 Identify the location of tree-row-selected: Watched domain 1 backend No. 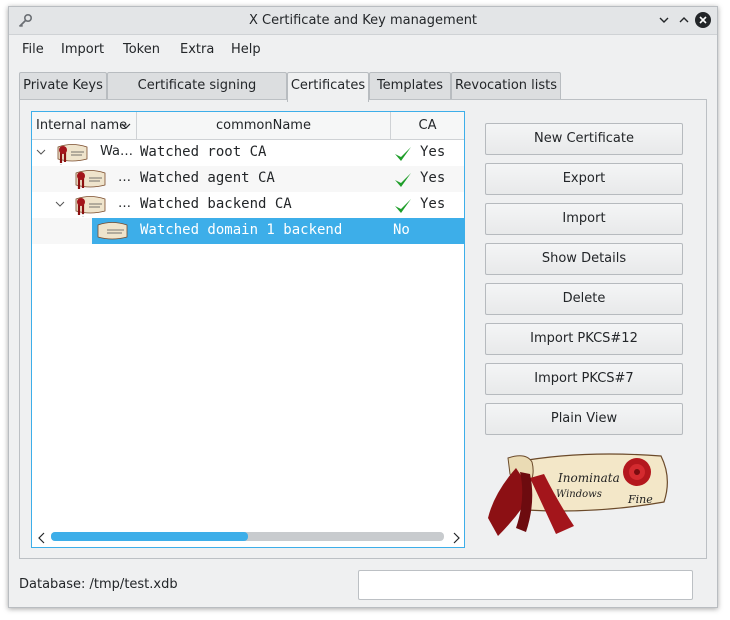
(248, 231).